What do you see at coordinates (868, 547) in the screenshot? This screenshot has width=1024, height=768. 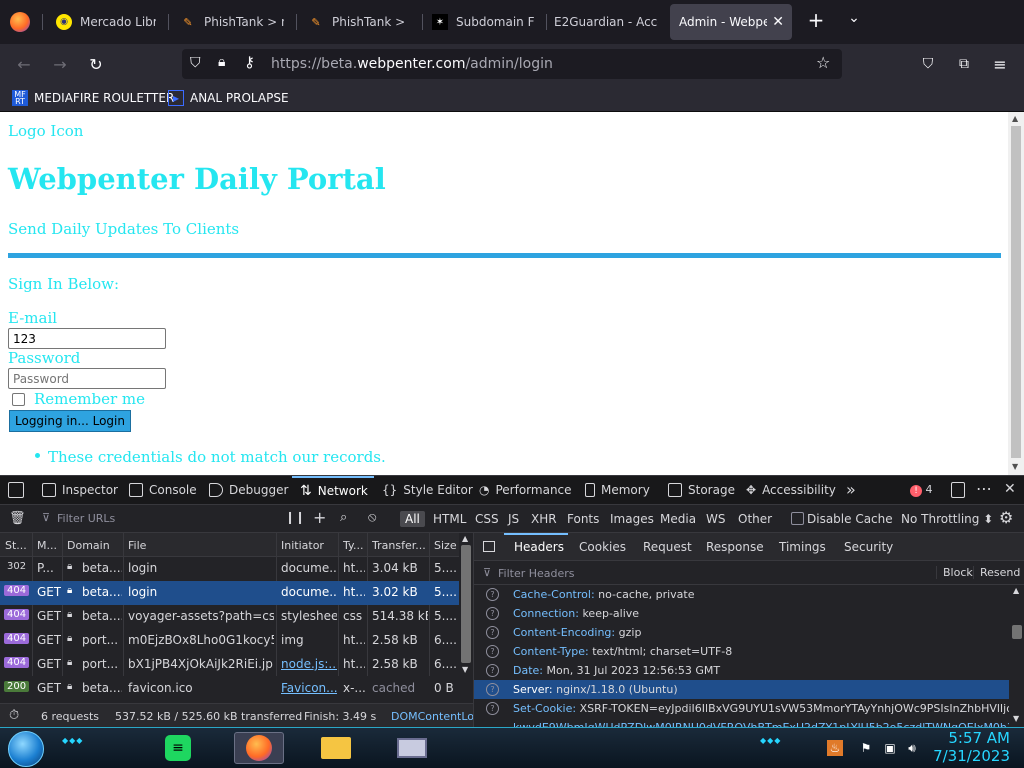 I see `tab-security: Security` at bounding box center [868, 547].